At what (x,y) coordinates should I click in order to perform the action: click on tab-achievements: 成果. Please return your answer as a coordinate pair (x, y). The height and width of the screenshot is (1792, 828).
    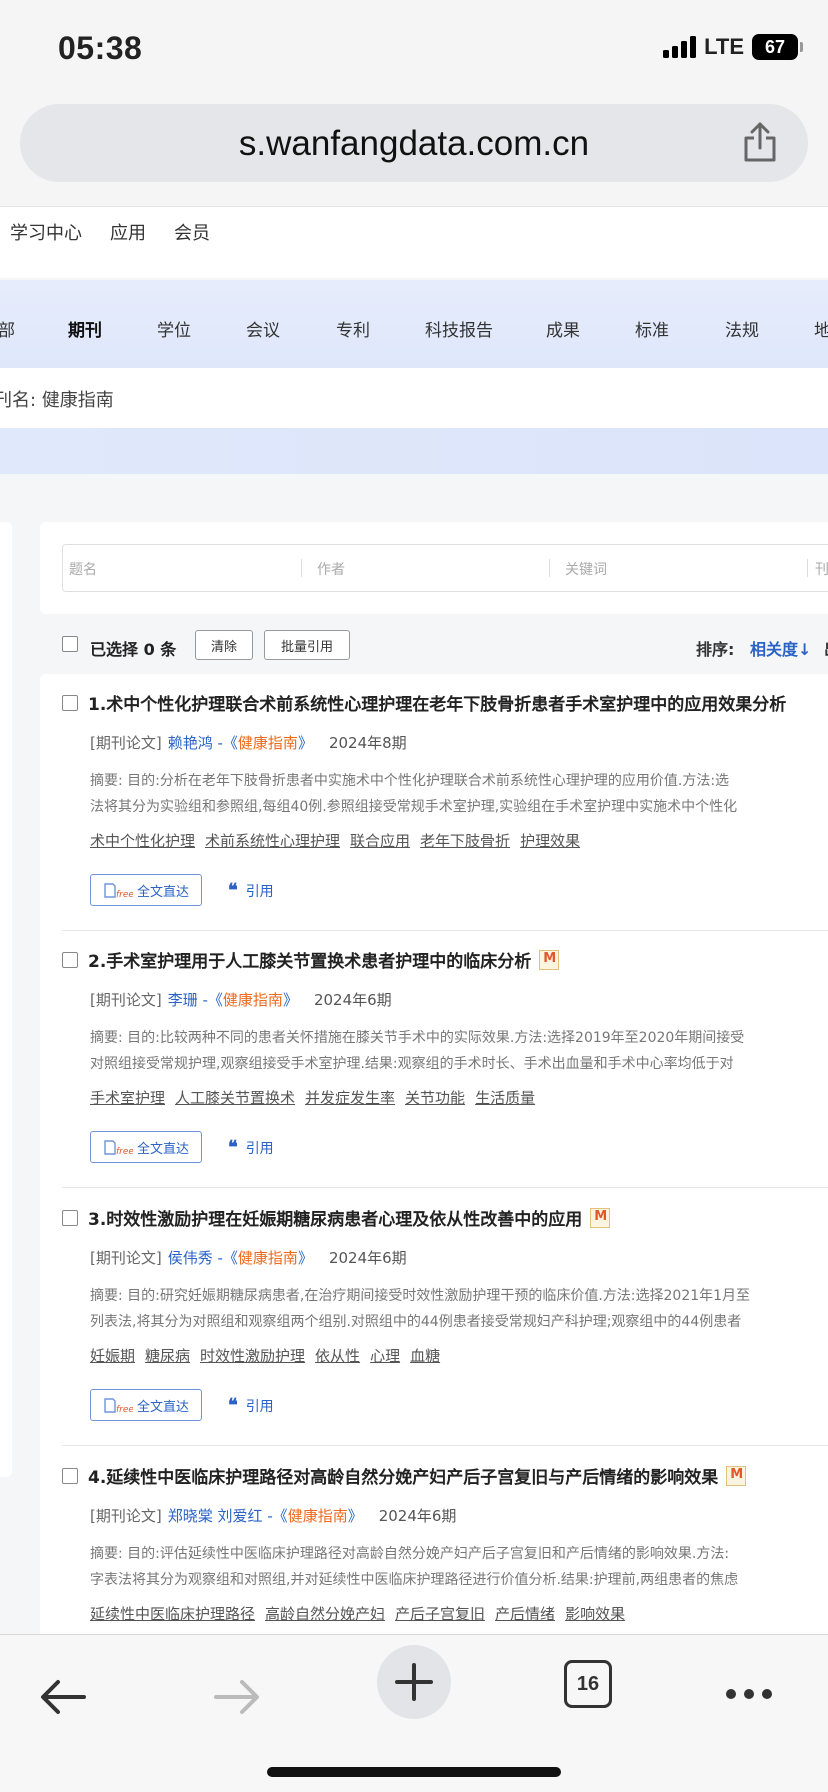
    Looking at the image, I should click on (563, 328).